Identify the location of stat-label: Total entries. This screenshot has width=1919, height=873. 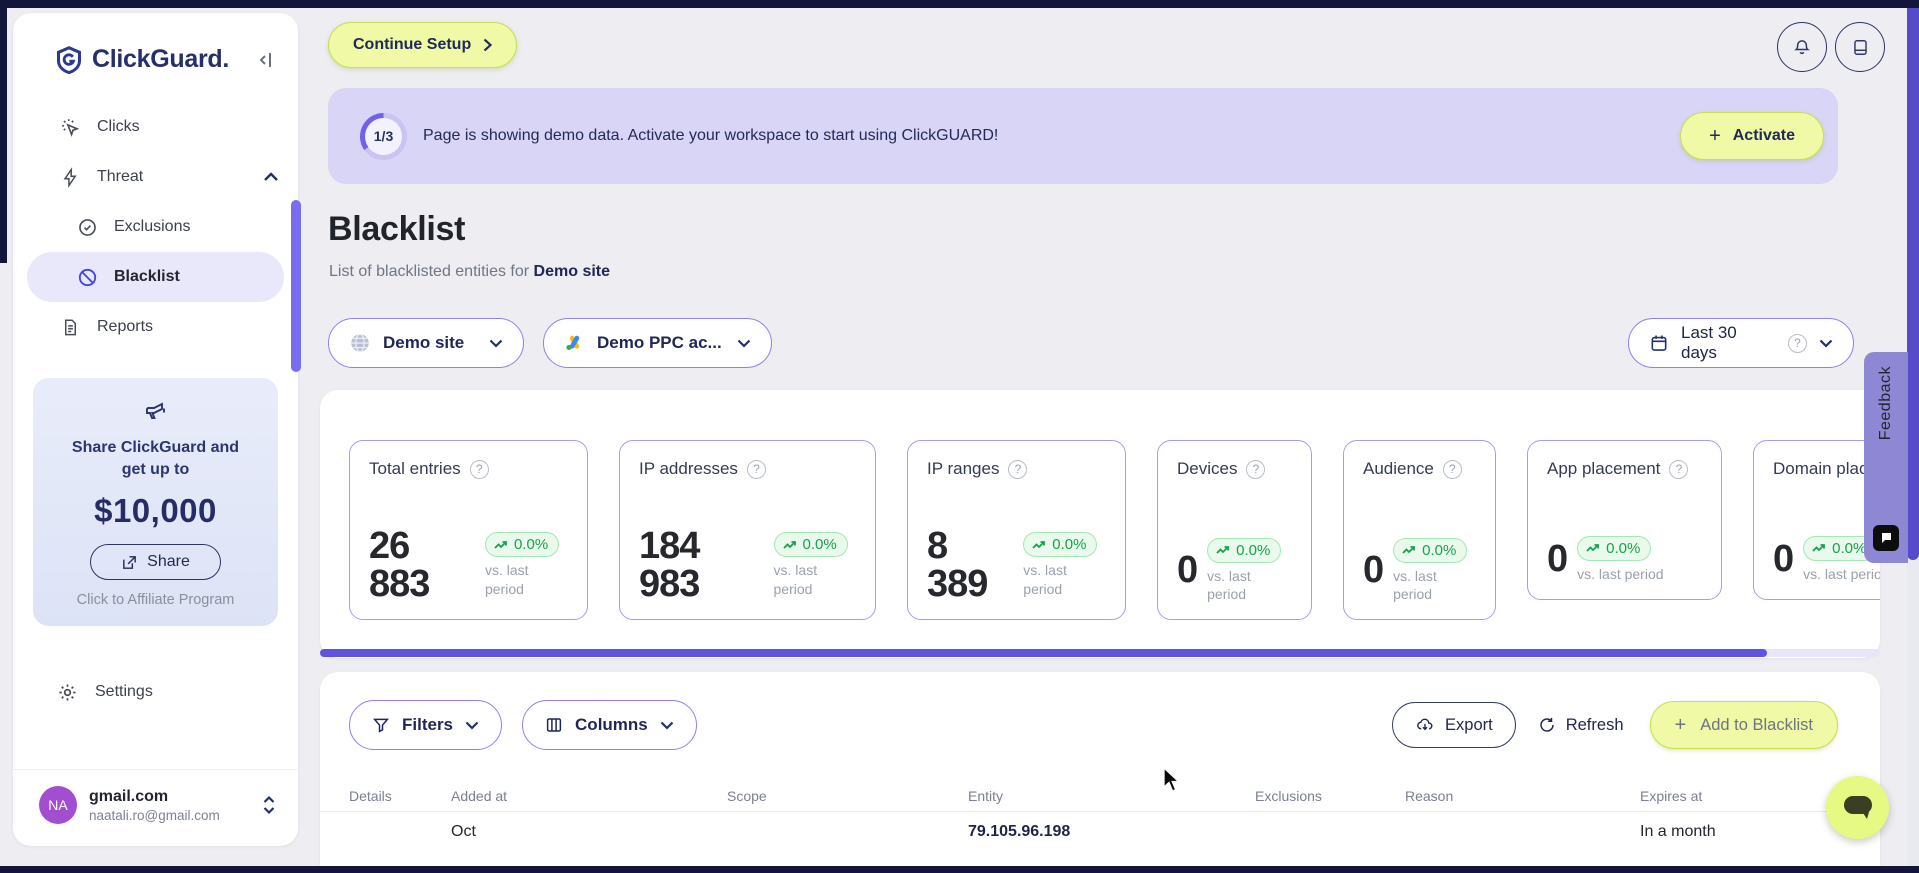
(415, 468).